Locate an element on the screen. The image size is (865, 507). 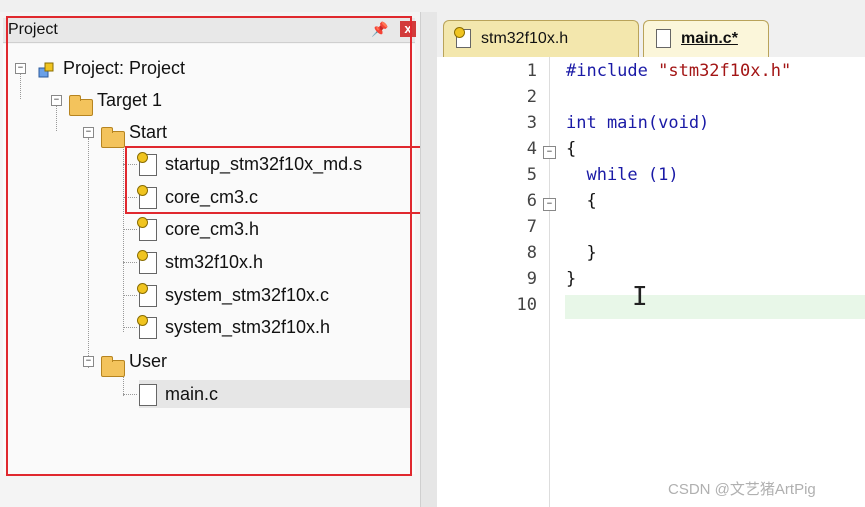
code-line-9: } is located at coordinates (571, 279).